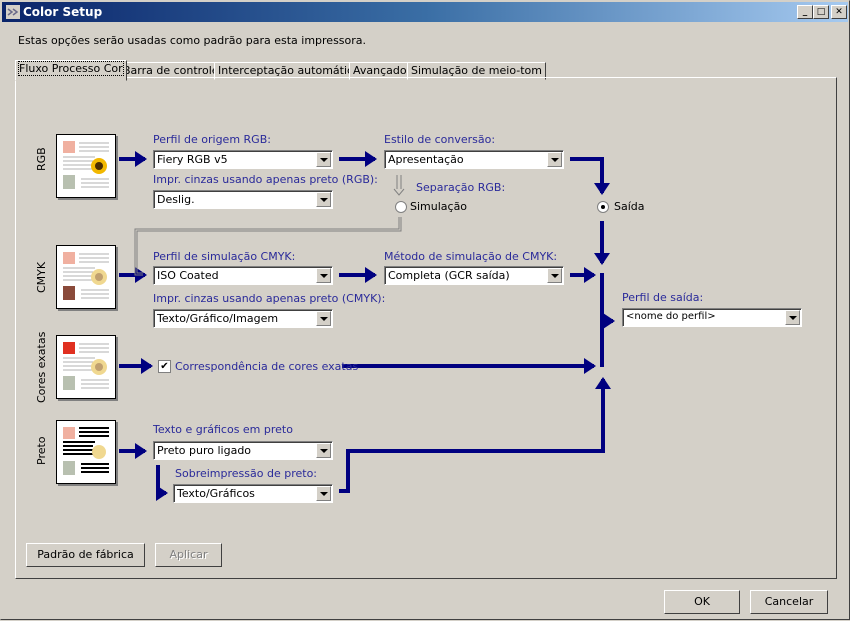 Image resolution: width=850 pixels, height=621 pixels. Describe the element at coordinates (224, 256) in the screenshot. I see `cmyk-simulation-profile-label: Perfil de simulação CMYK:` at that location.